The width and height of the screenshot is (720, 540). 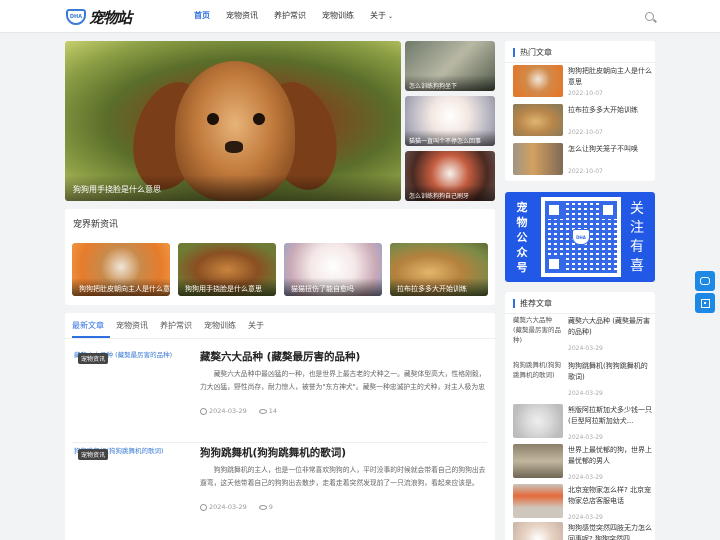 What do you see at coordinates (227, 287) in the screenshot?
I see `news-card-caption: 狗狗用手挠脸是什么意思` at bounding box center [227, 287].